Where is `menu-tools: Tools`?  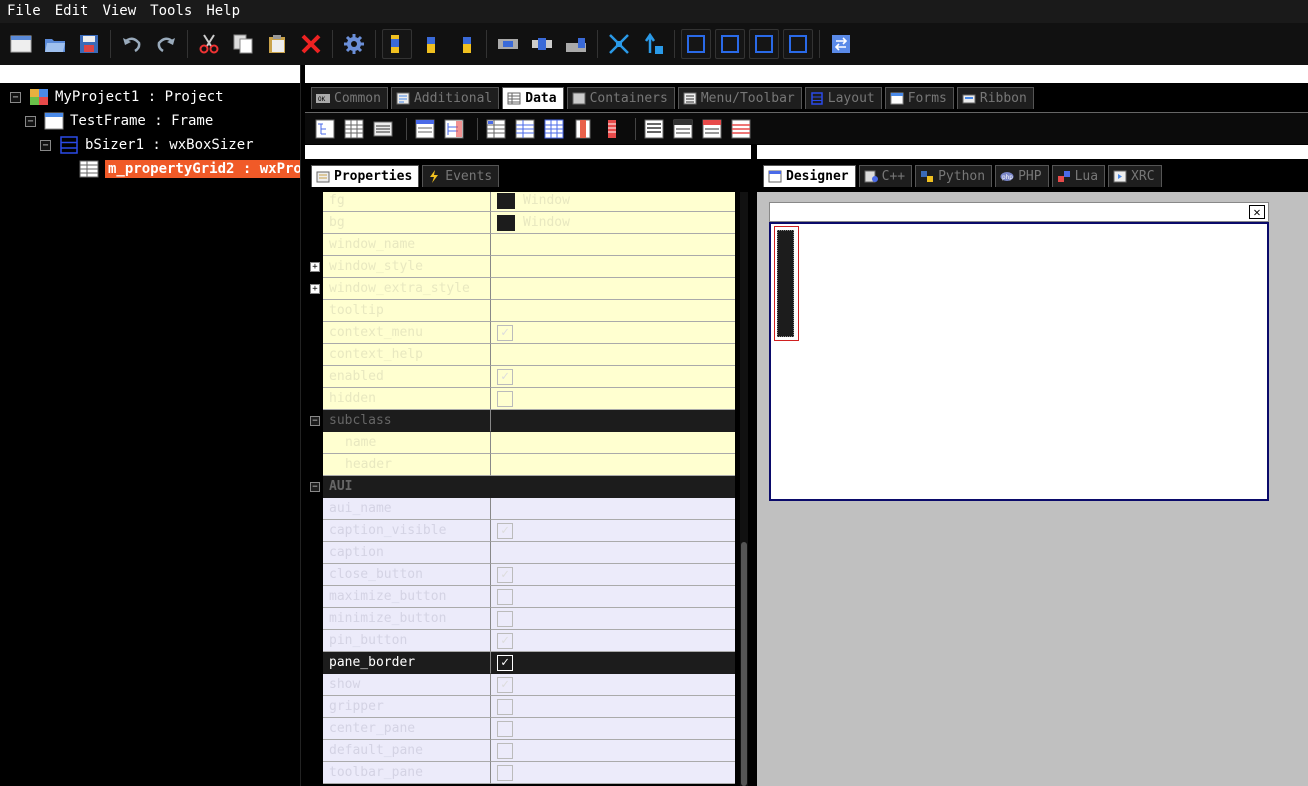 menu-tools: Tools is located at coordinates (171, 11).